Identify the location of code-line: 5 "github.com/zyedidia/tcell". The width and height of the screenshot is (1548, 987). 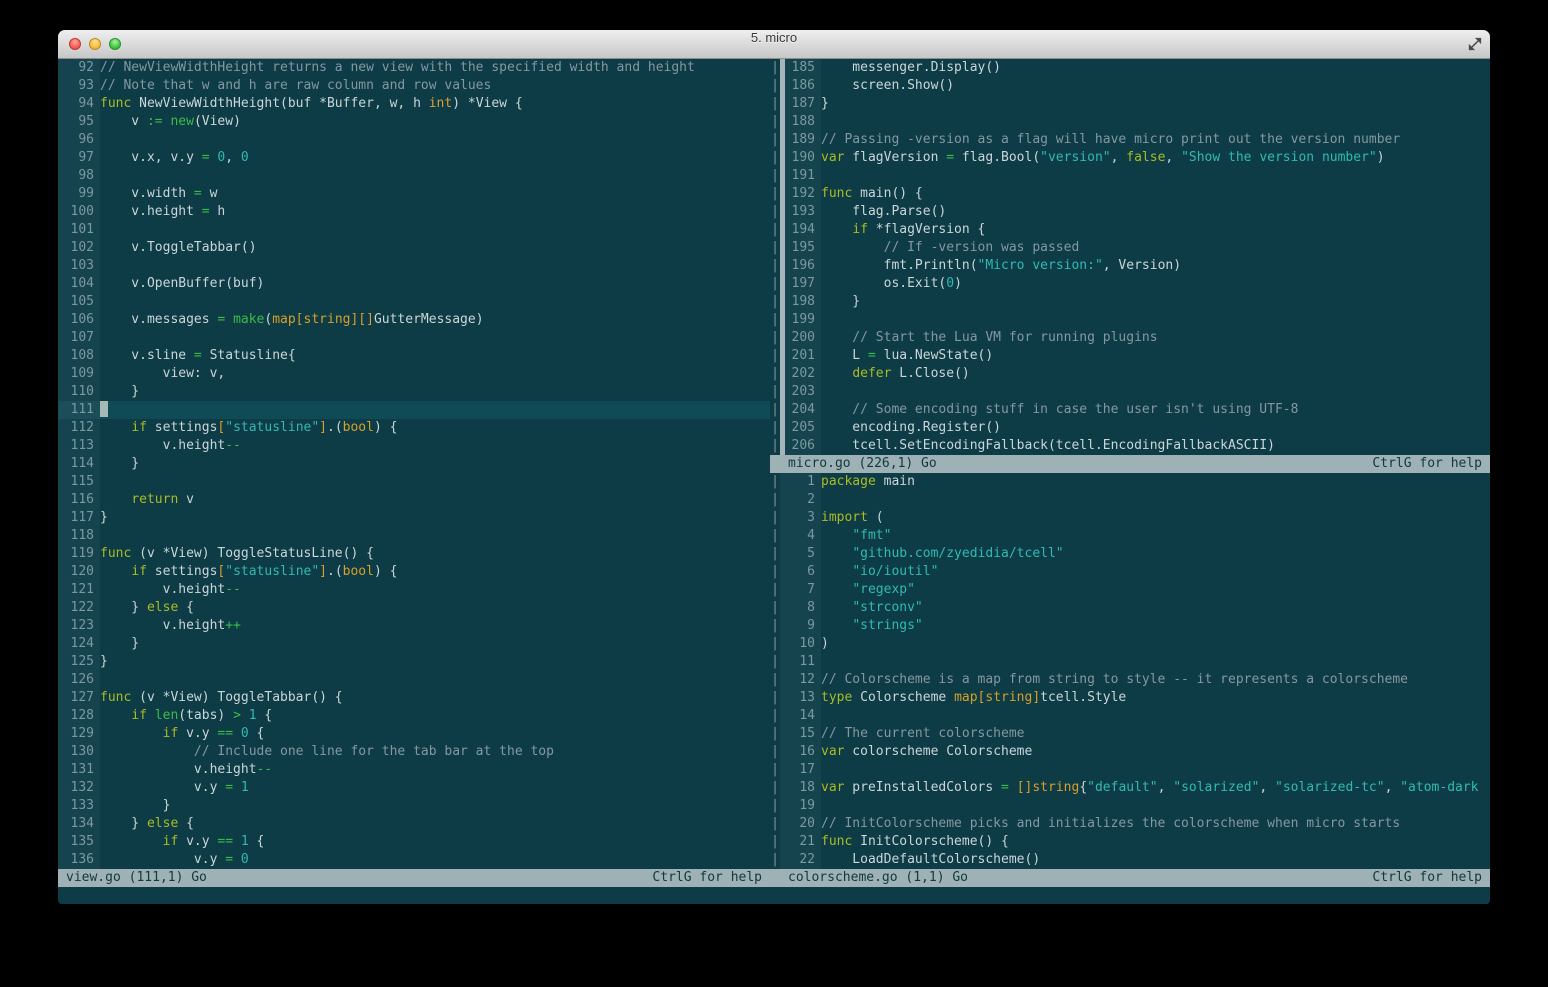
(1135, 554).